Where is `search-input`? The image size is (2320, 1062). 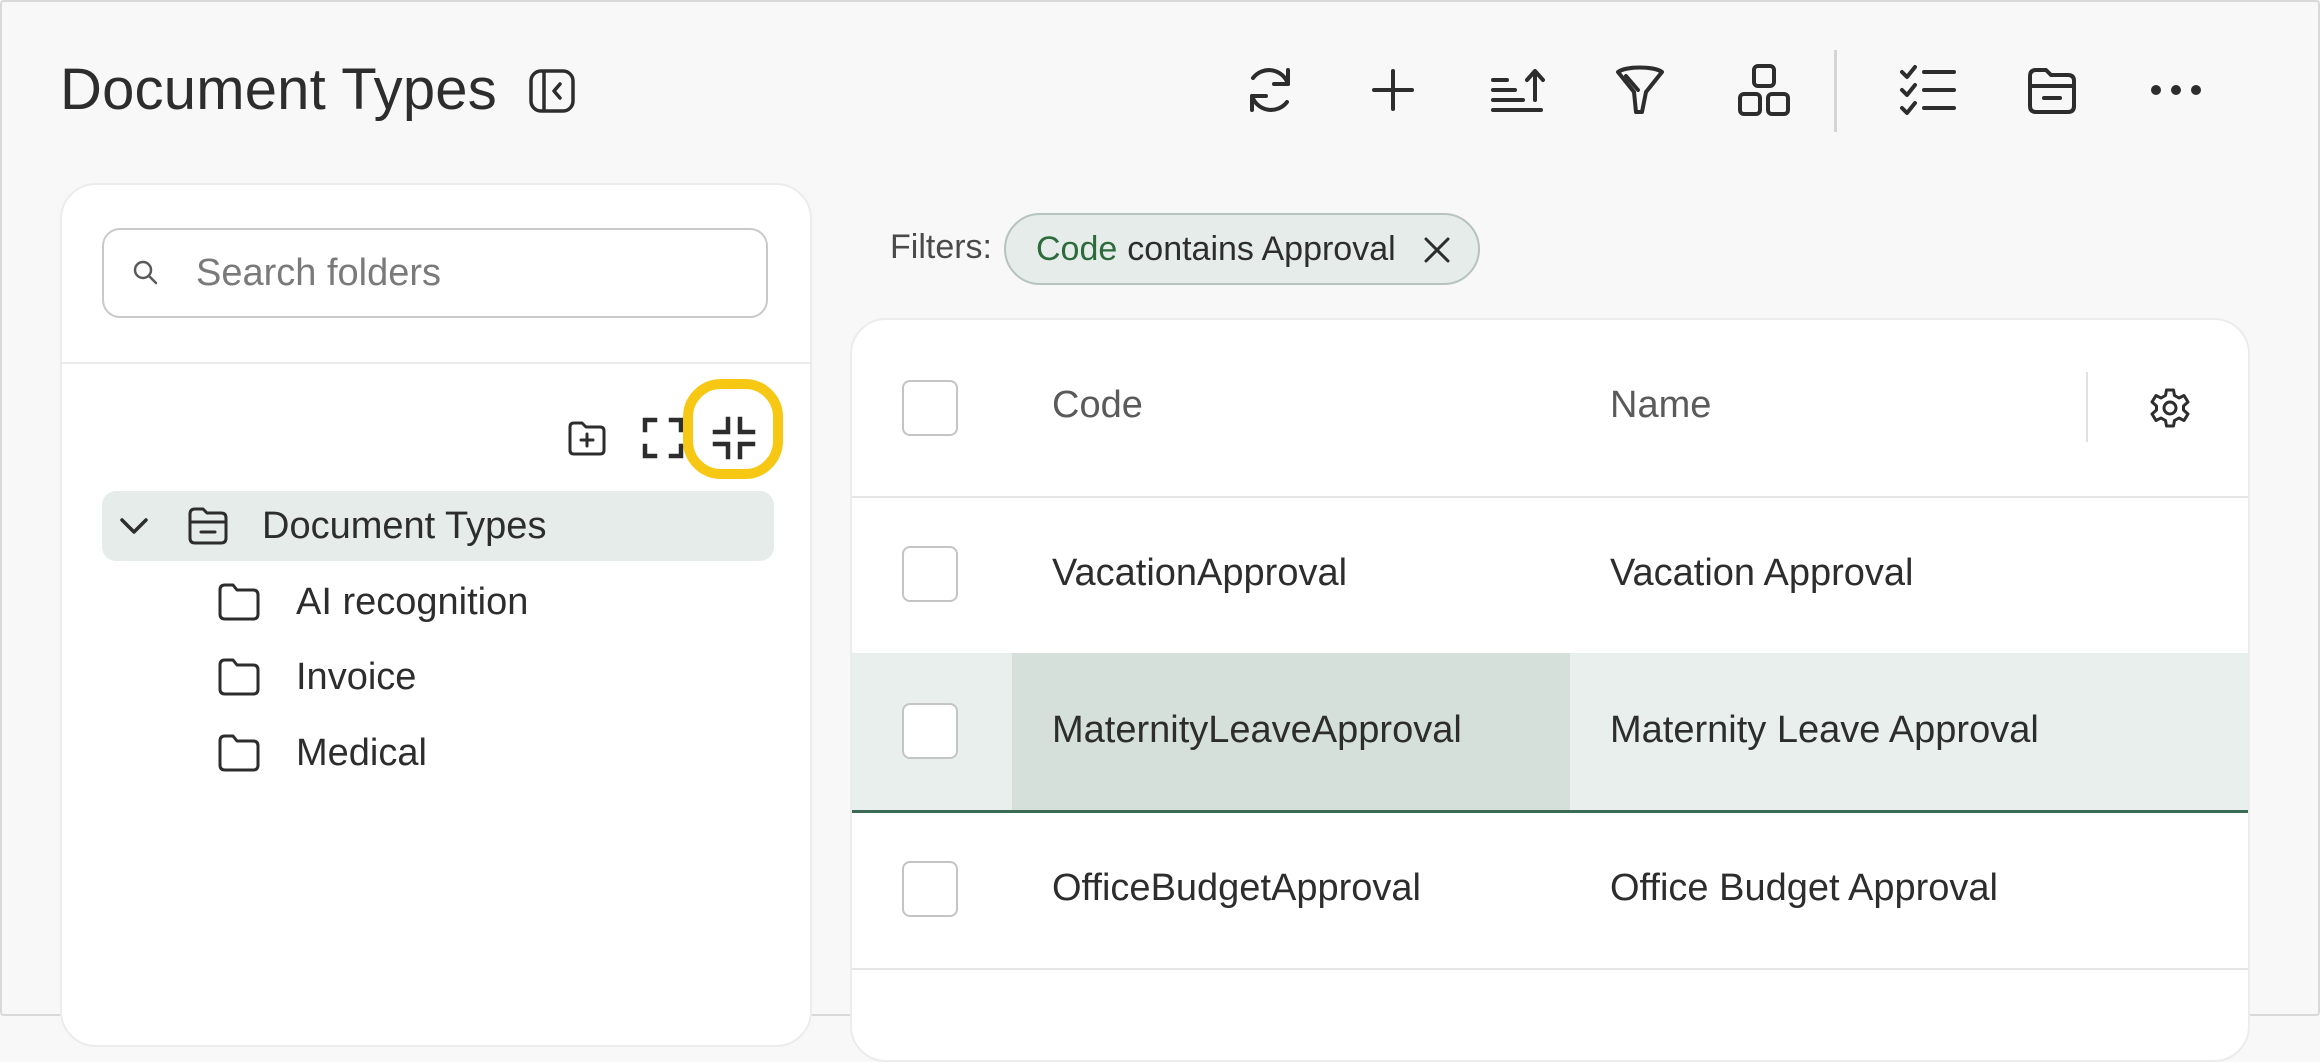
search-input is located at coordinates (466, 273).